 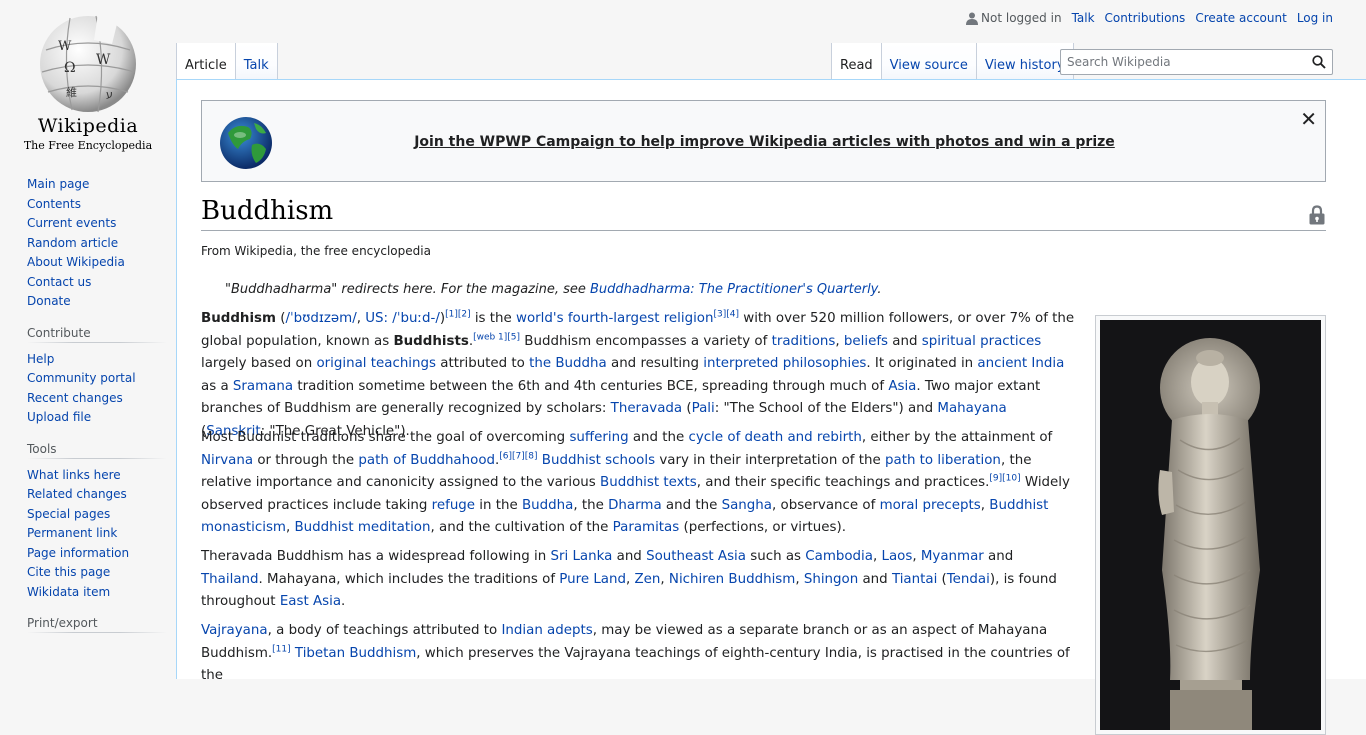 What do you see at coordinates (581, 556) in the screenshot?
I see `article-link: Sri Lanka` at bounding box center [581, 556].